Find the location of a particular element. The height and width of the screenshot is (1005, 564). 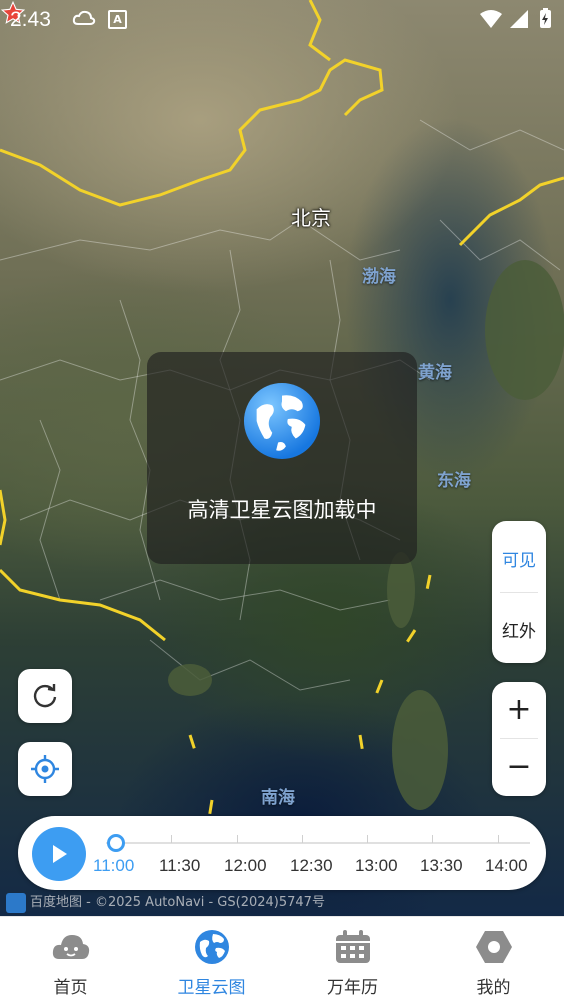

locate-button is located at coordinates (45, 769).